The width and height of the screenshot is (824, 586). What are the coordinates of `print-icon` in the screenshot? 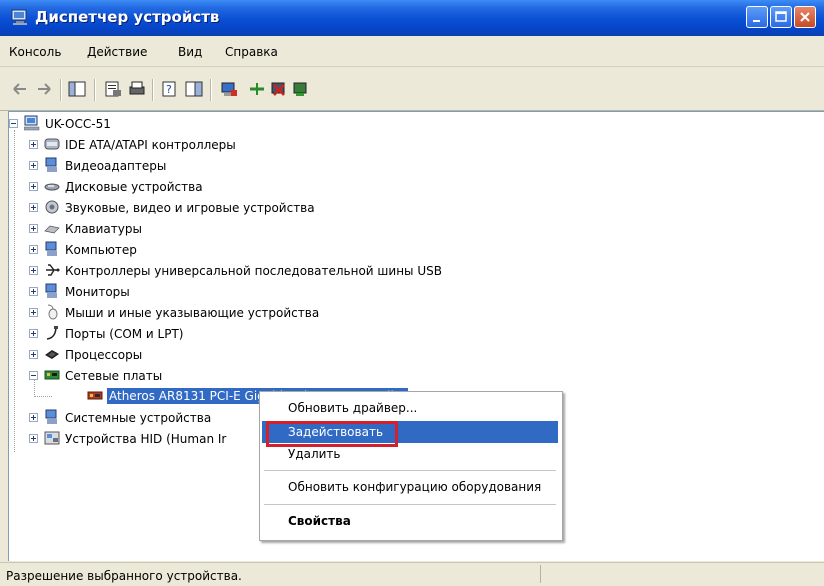 It's located at (137, 89).